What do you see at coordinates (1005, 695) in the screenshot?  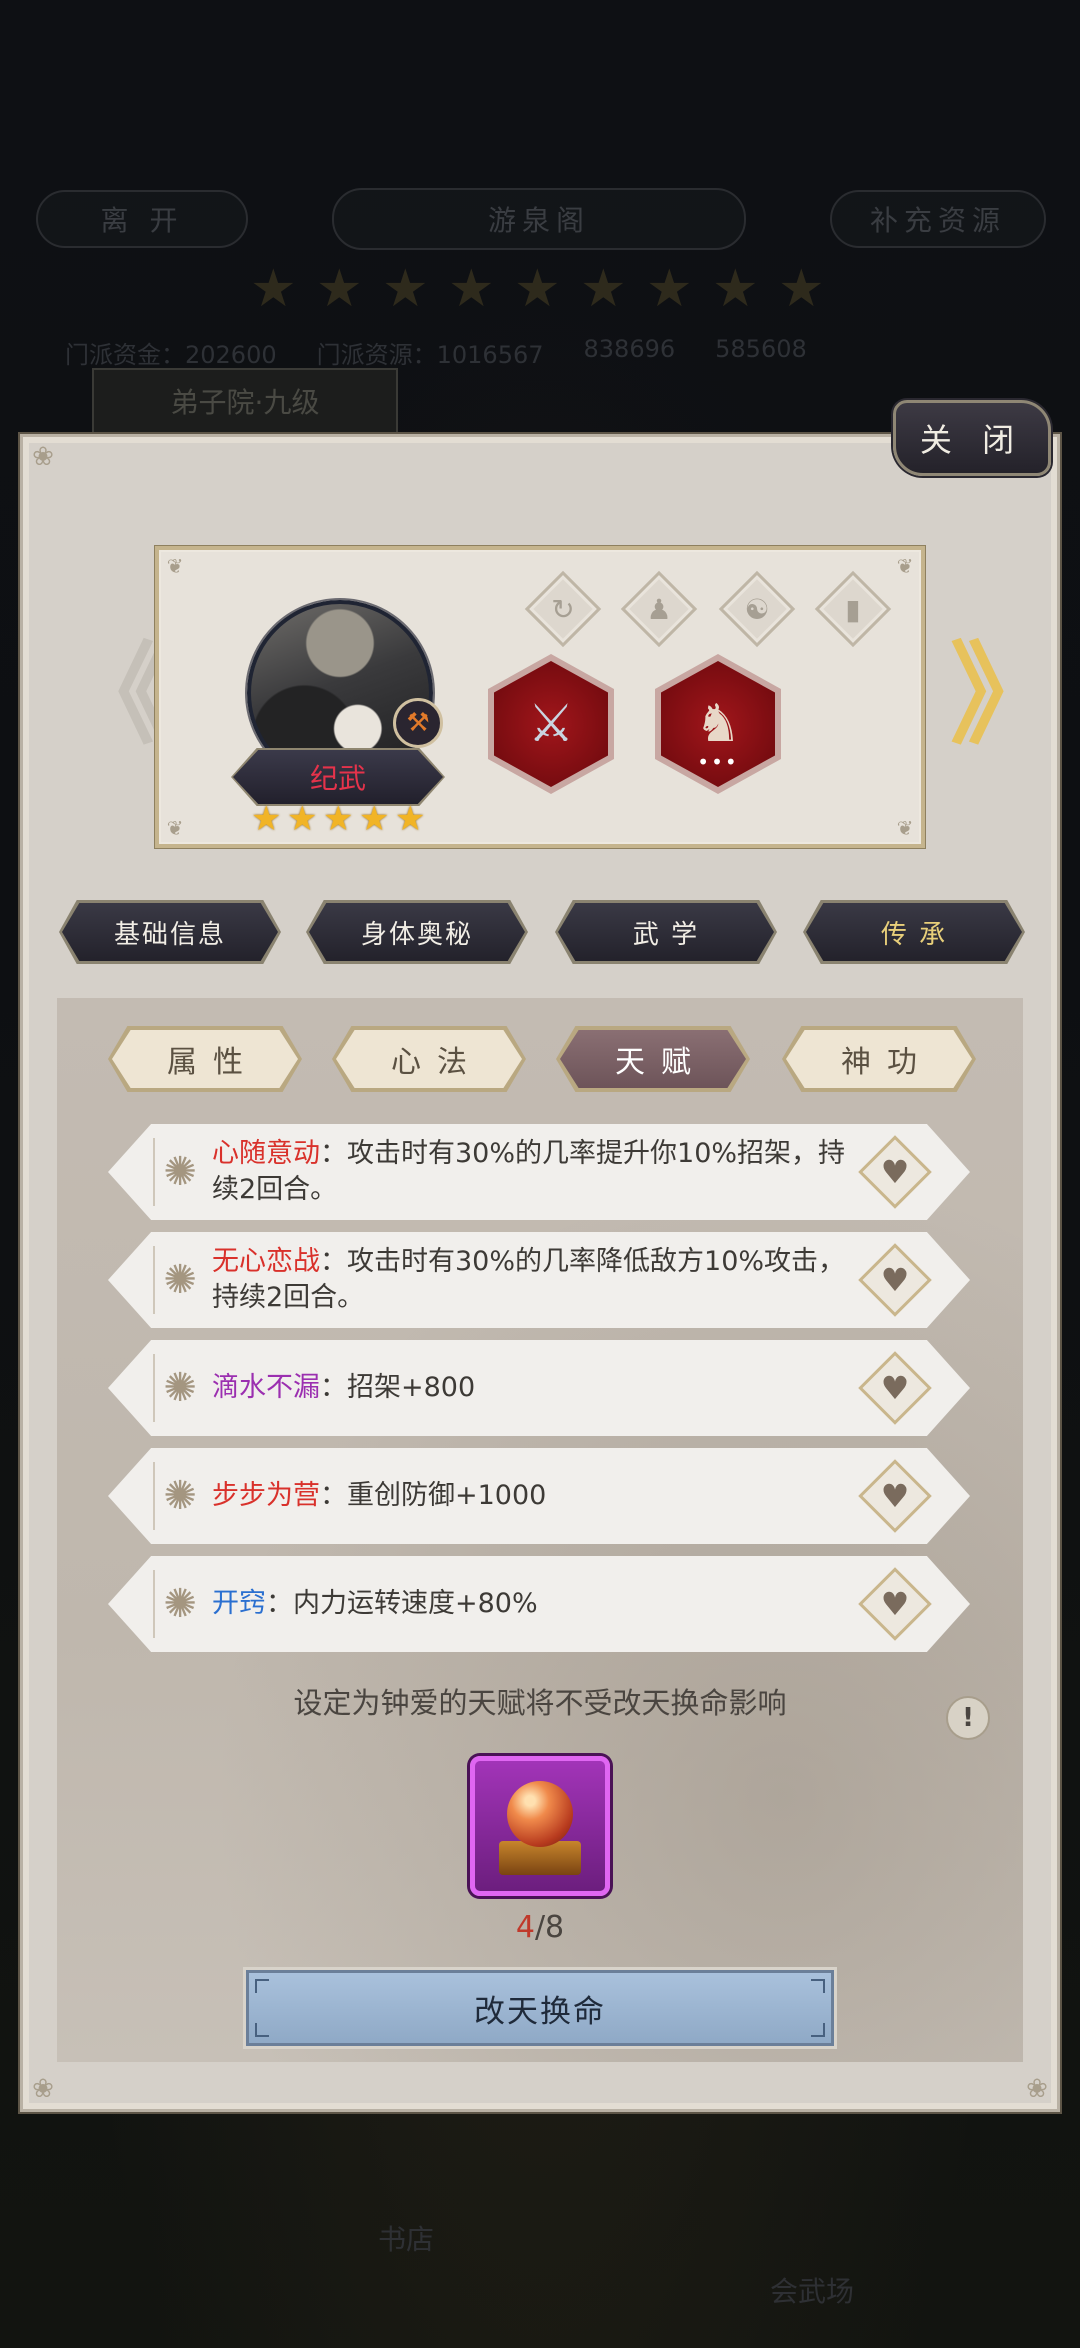 I see `next-character-icon: 》` at bounding box center [1005, 695].